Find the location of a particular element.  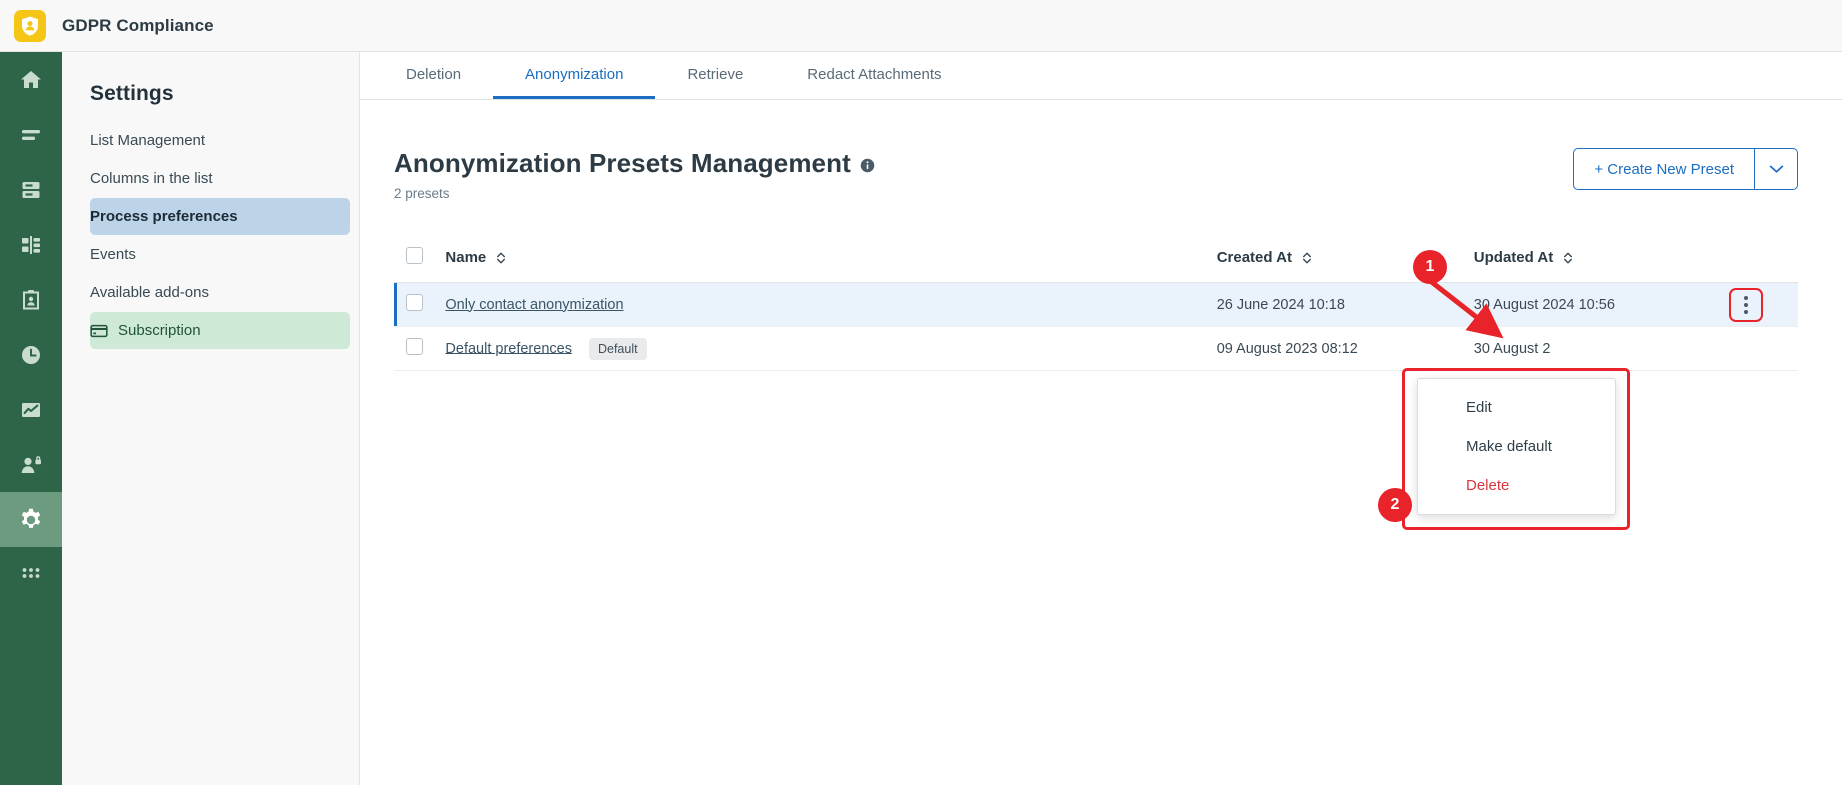

user-lock-icon is located at coordinates (31, 465).